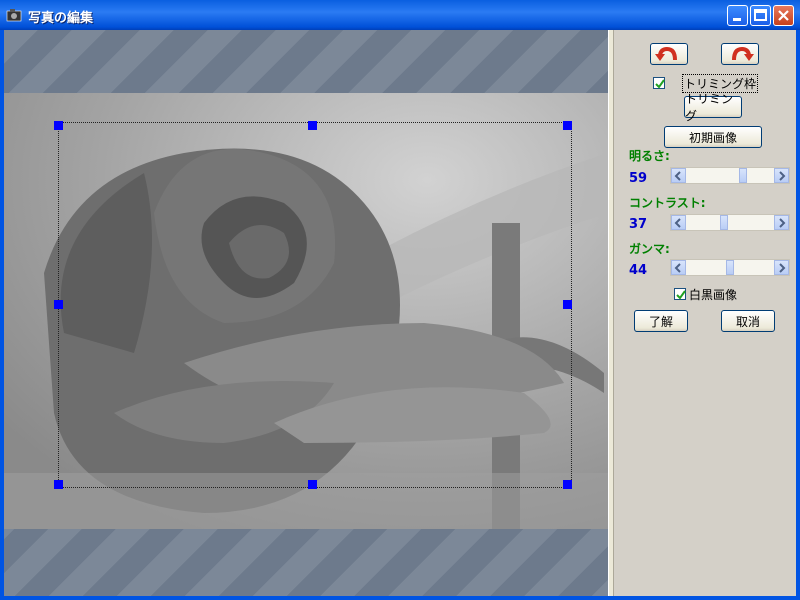  Describe the element at coordinates (713, 107) in the screenshot. I see `trim-button: トリミング` at that location.